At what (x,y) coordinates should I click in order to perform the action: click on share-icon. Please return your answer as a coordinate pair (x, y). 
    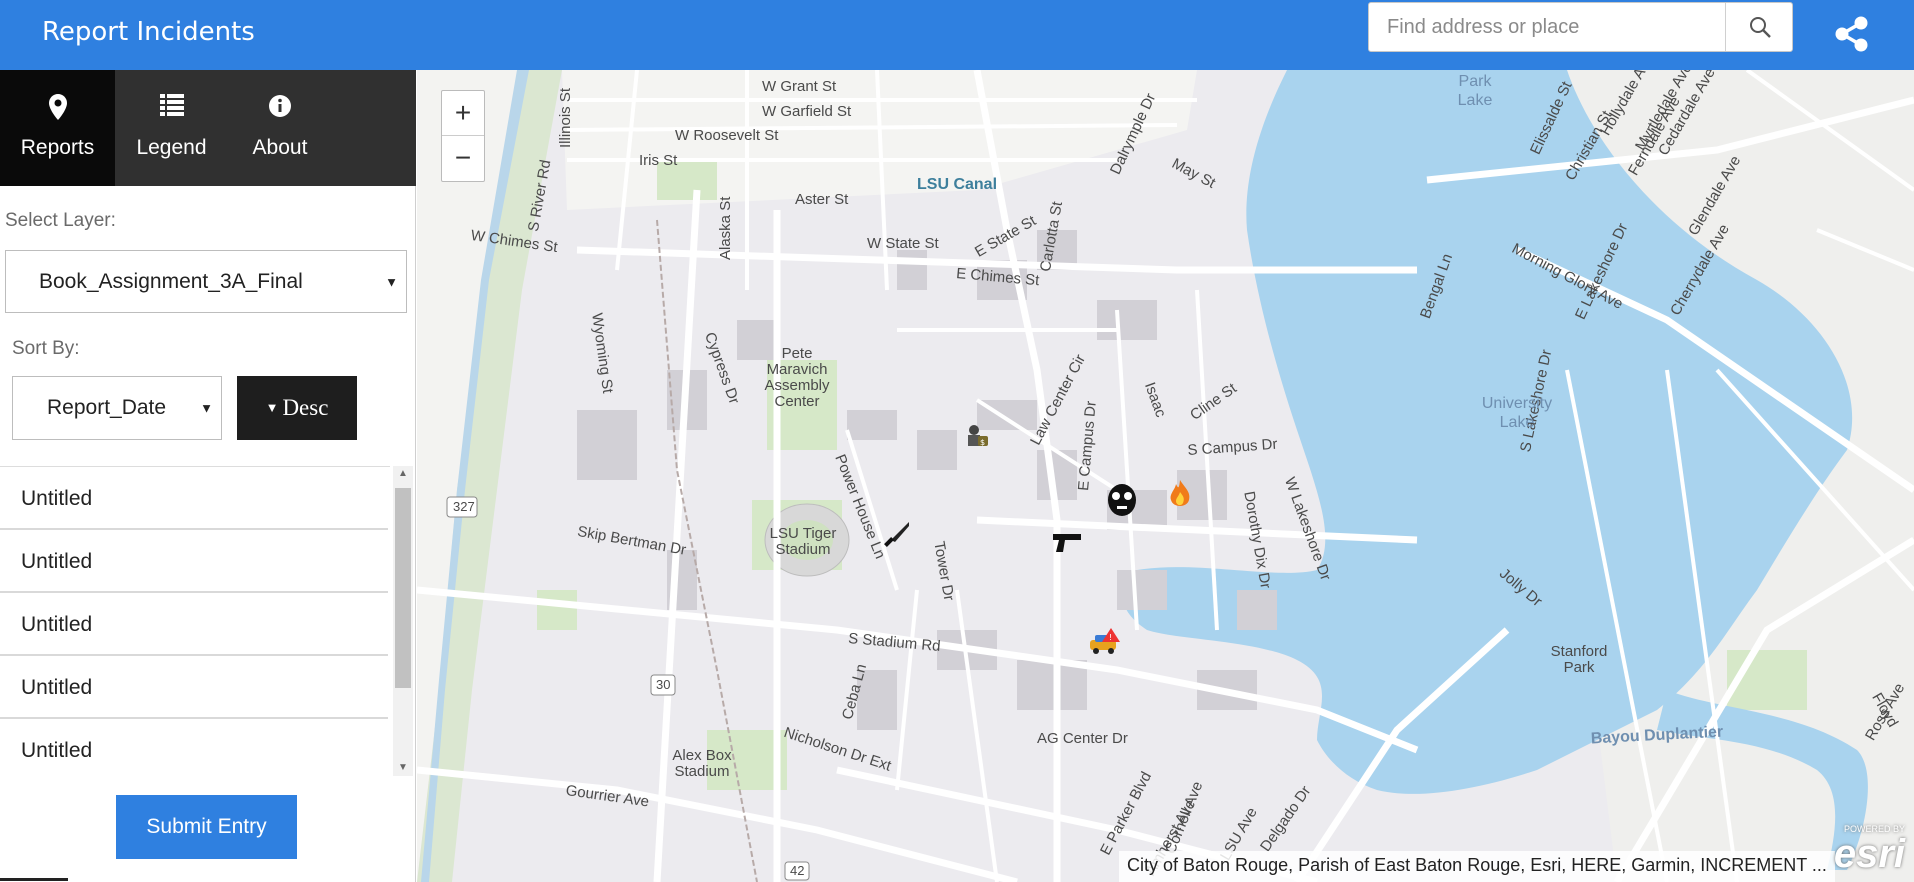
    Looking at the image, I should click on (1851, 34).